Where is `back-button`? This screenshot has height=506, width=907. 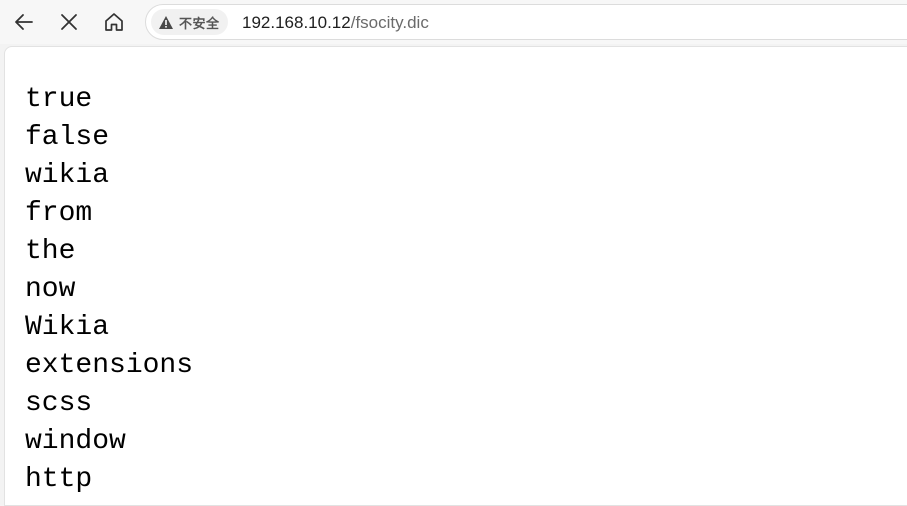 back-button is located at coordinates (24, 22).